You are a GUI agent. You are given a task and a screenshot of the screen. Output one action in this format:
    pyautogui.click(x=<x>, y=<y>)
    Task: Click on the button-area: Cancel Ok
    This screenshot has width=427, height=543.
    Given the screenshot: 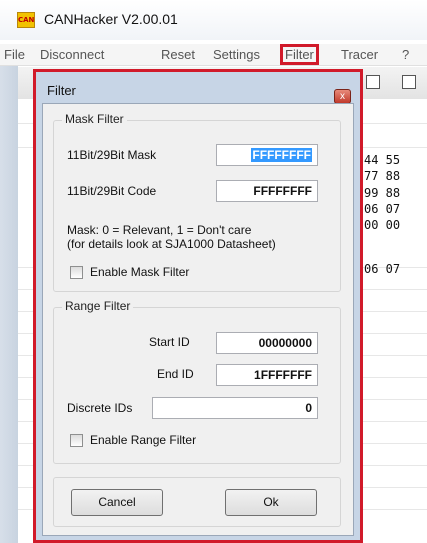 What is the action you would take?
    pyautogui.click(x=197, y=502)
    